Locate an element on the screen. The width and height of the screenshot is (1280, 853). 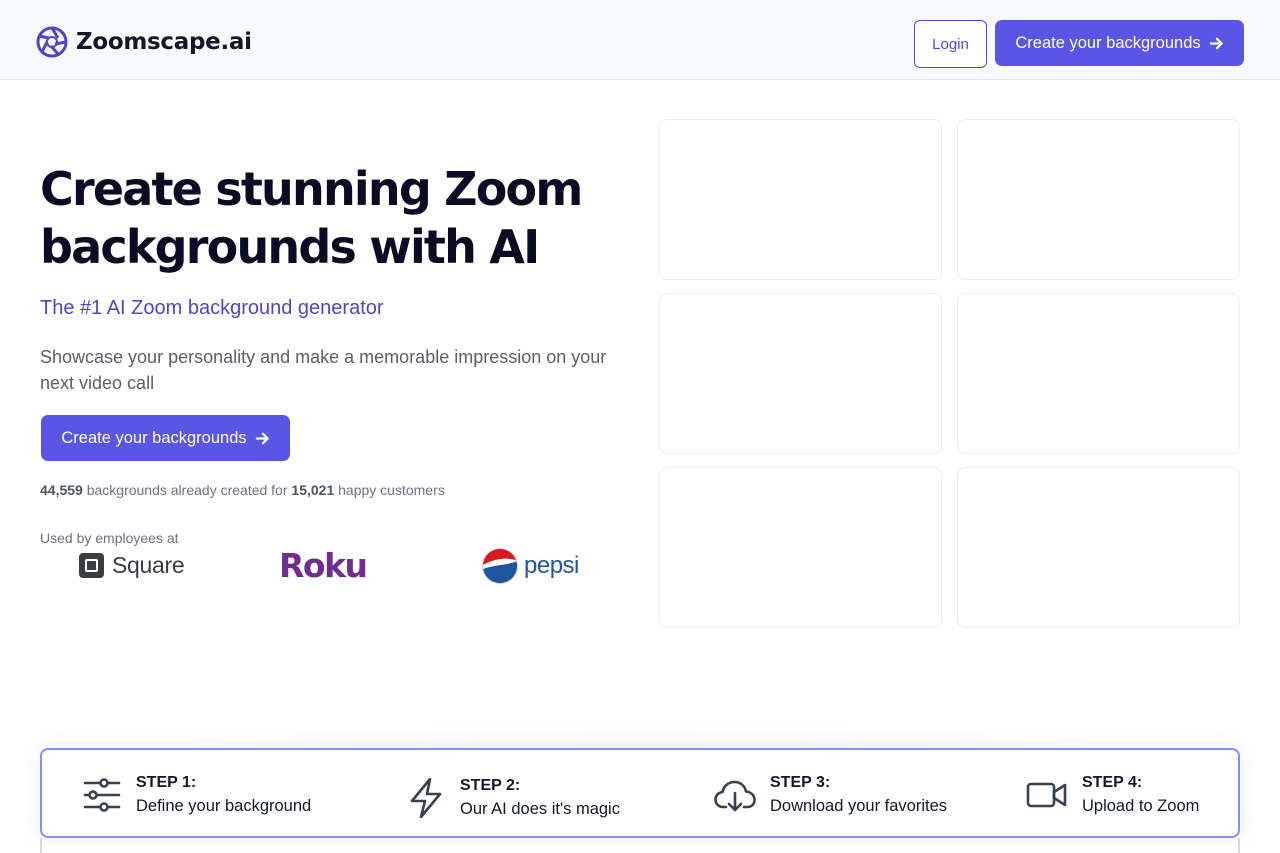
used-by-label: Used by employees at is located at coordinates (109, 538).